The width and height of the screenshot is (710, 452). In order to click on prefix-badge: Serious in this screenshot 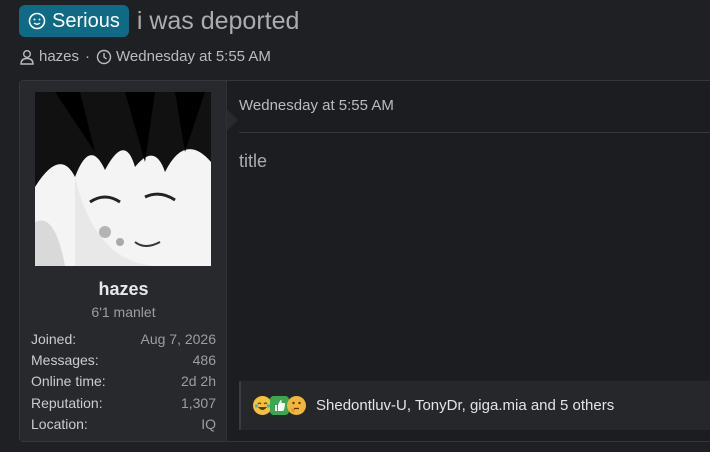, I will do `click(74, 21)`.